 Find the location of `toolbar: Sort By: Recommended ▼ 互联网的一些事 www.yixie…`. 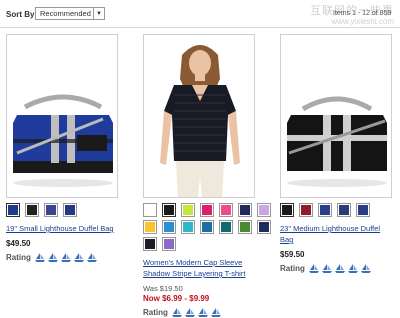

toolbar: Sort By: Recommended ▼ 互联网的一些事 www.yixie… is located at coordinates (200, 14).